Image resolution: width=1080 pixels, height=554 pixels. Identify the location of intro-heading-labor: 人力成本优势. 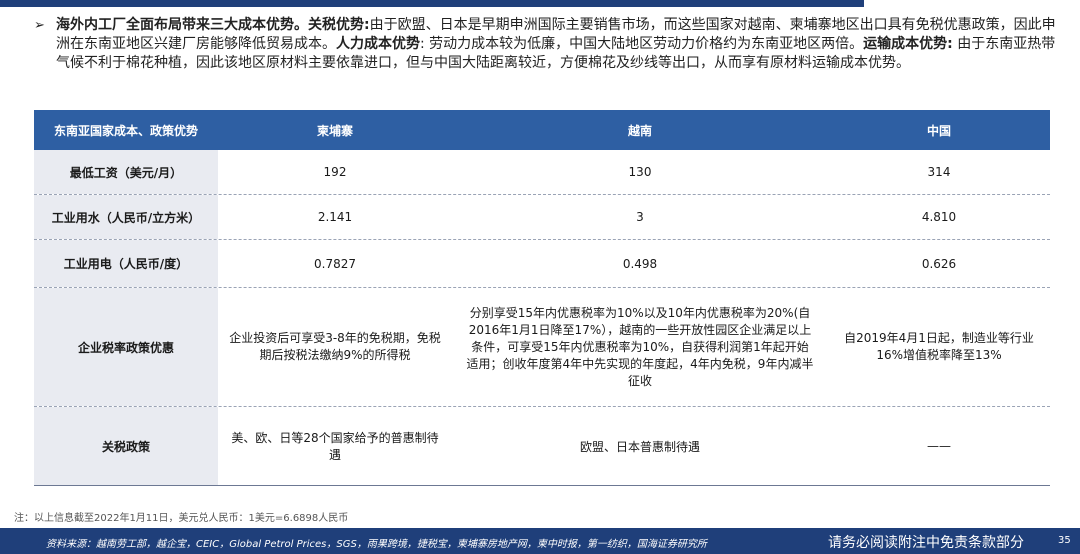
(378, 44).